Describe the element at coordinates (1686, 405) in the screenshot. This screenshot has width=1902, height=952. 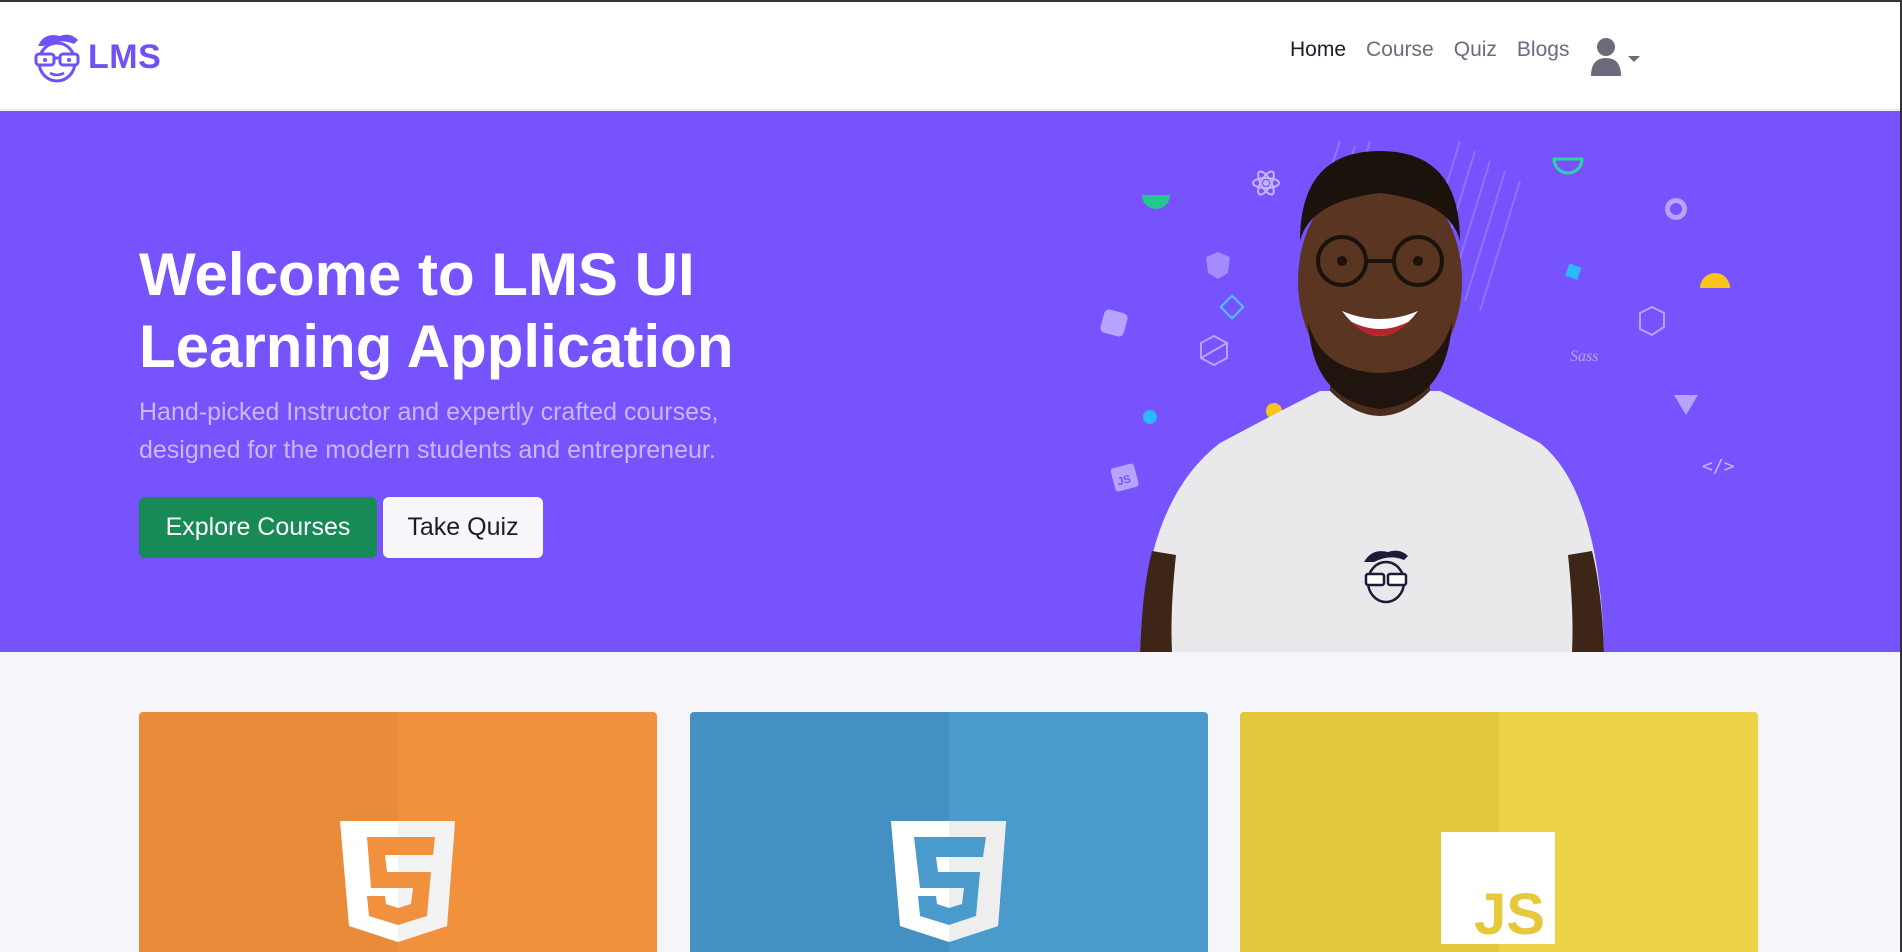
I see `vue-icon` at that location.